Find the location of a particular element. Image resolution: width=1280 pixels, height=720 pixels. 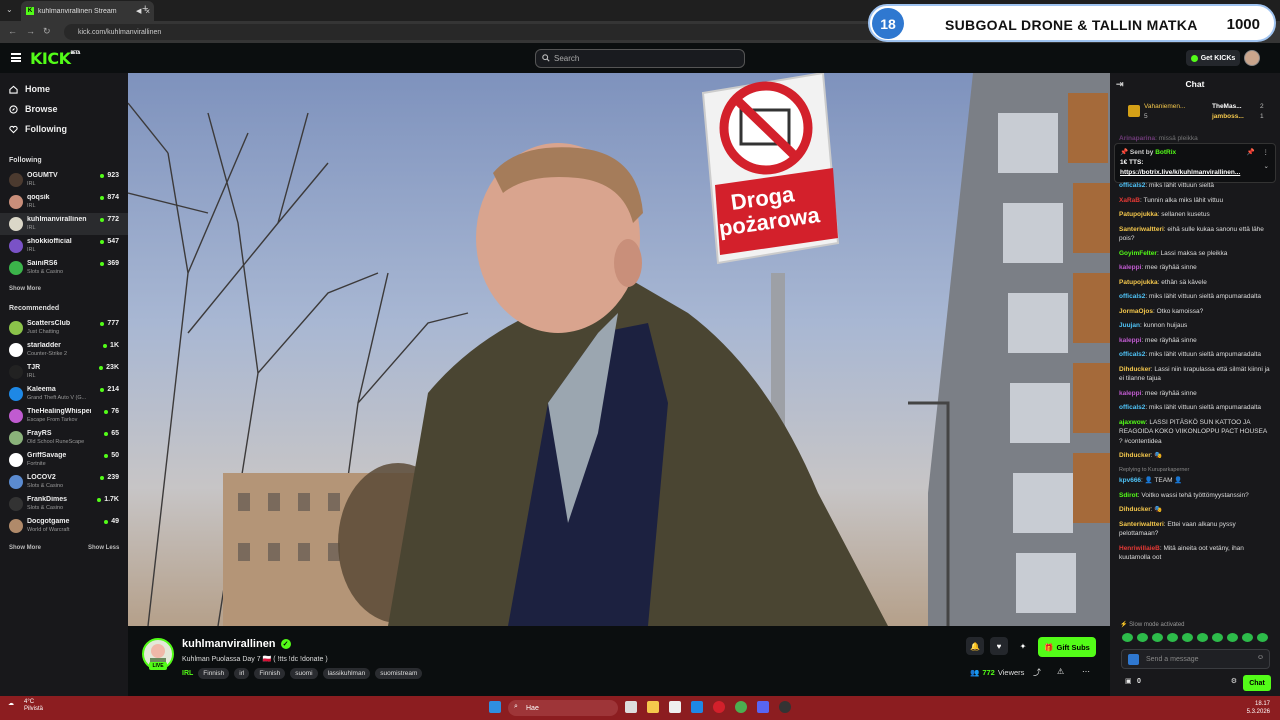

nav-browse: Browse is located at coordinates (33, 109).